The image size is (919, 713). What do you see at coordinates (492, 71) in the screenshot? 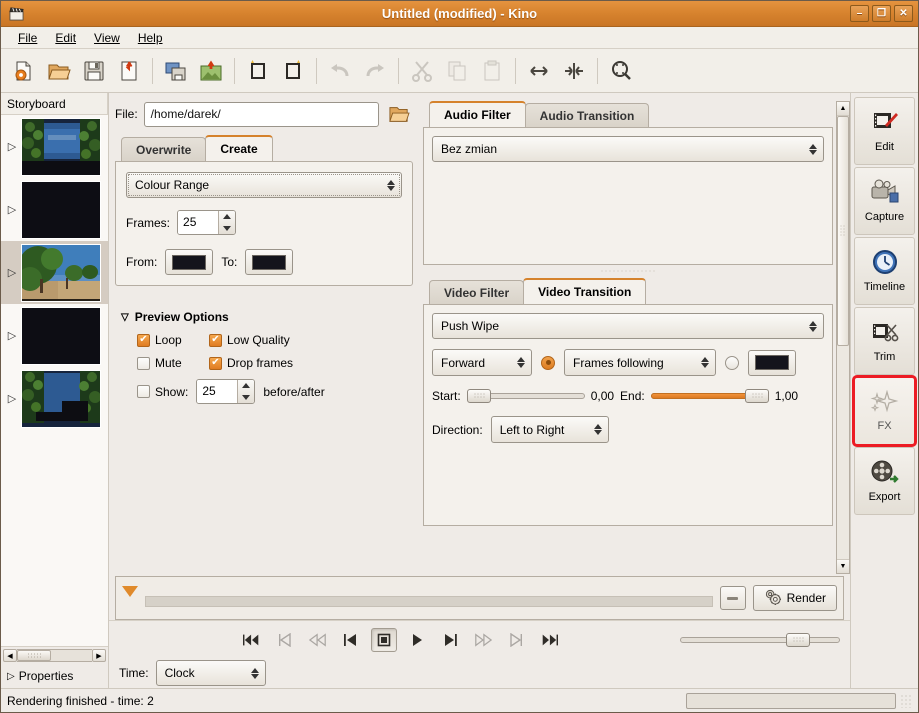
I see `paste-icon` at bounding box center [492, 71].